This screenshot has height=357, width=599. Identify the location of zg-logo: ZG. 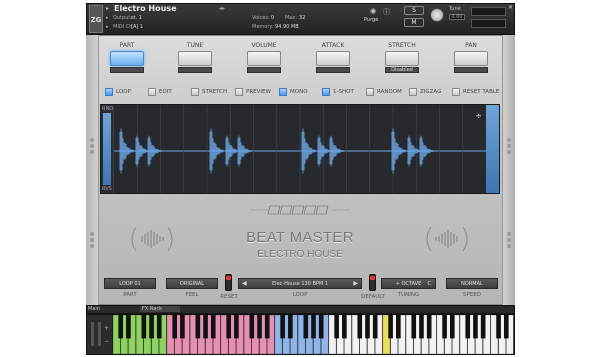
(96, 19).